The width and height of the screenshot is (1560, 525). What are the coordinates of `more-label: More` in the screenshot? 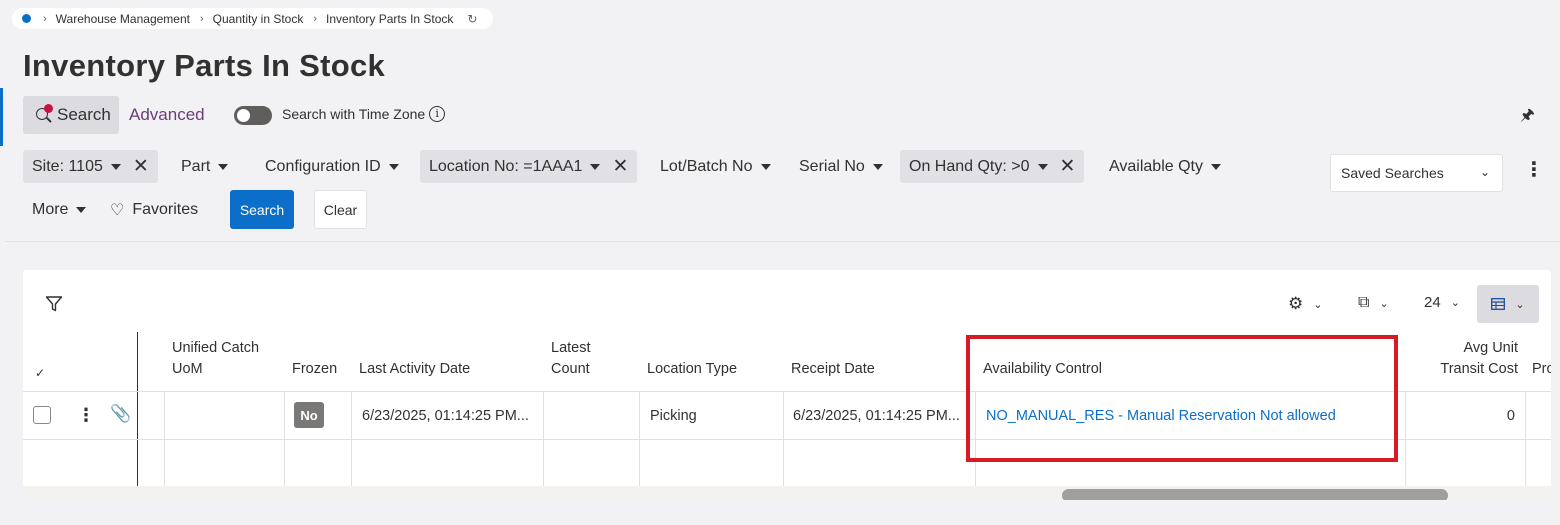 It's located at (50, 209).